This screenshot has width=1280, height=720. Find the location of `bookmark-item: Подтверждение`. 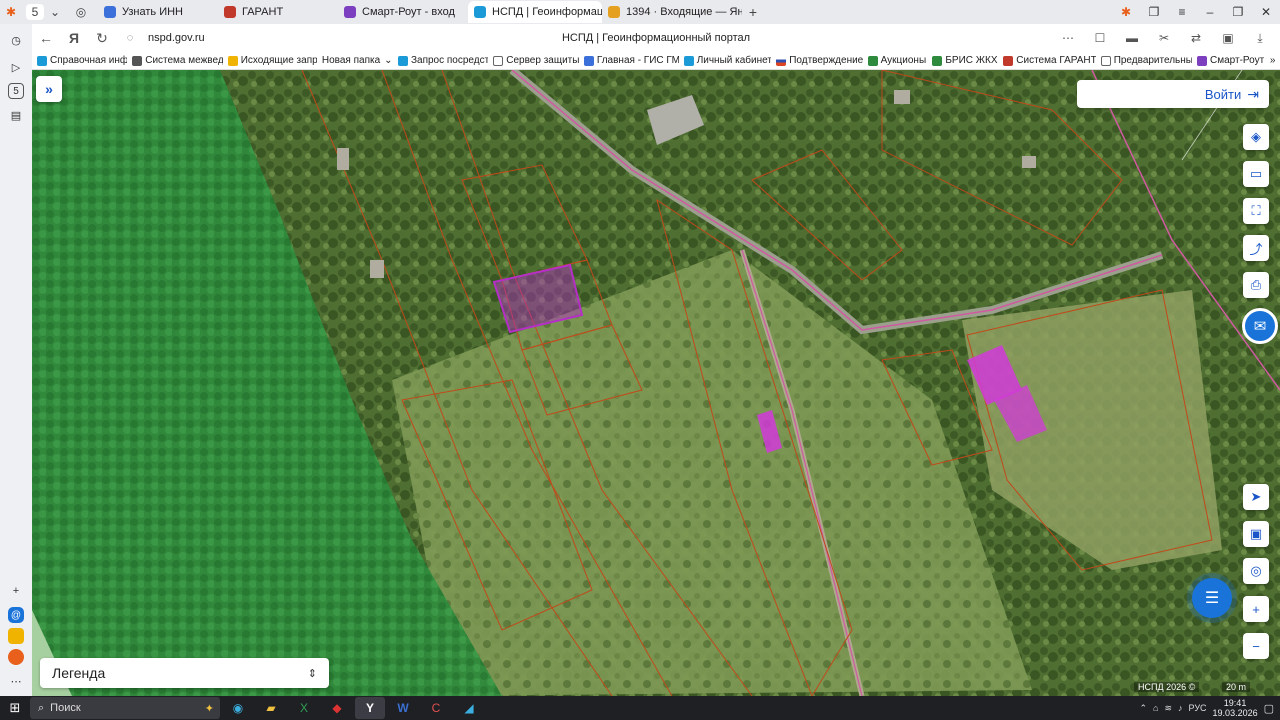

bookmark-item: Подтверждение is located at coordinates (817, 60).